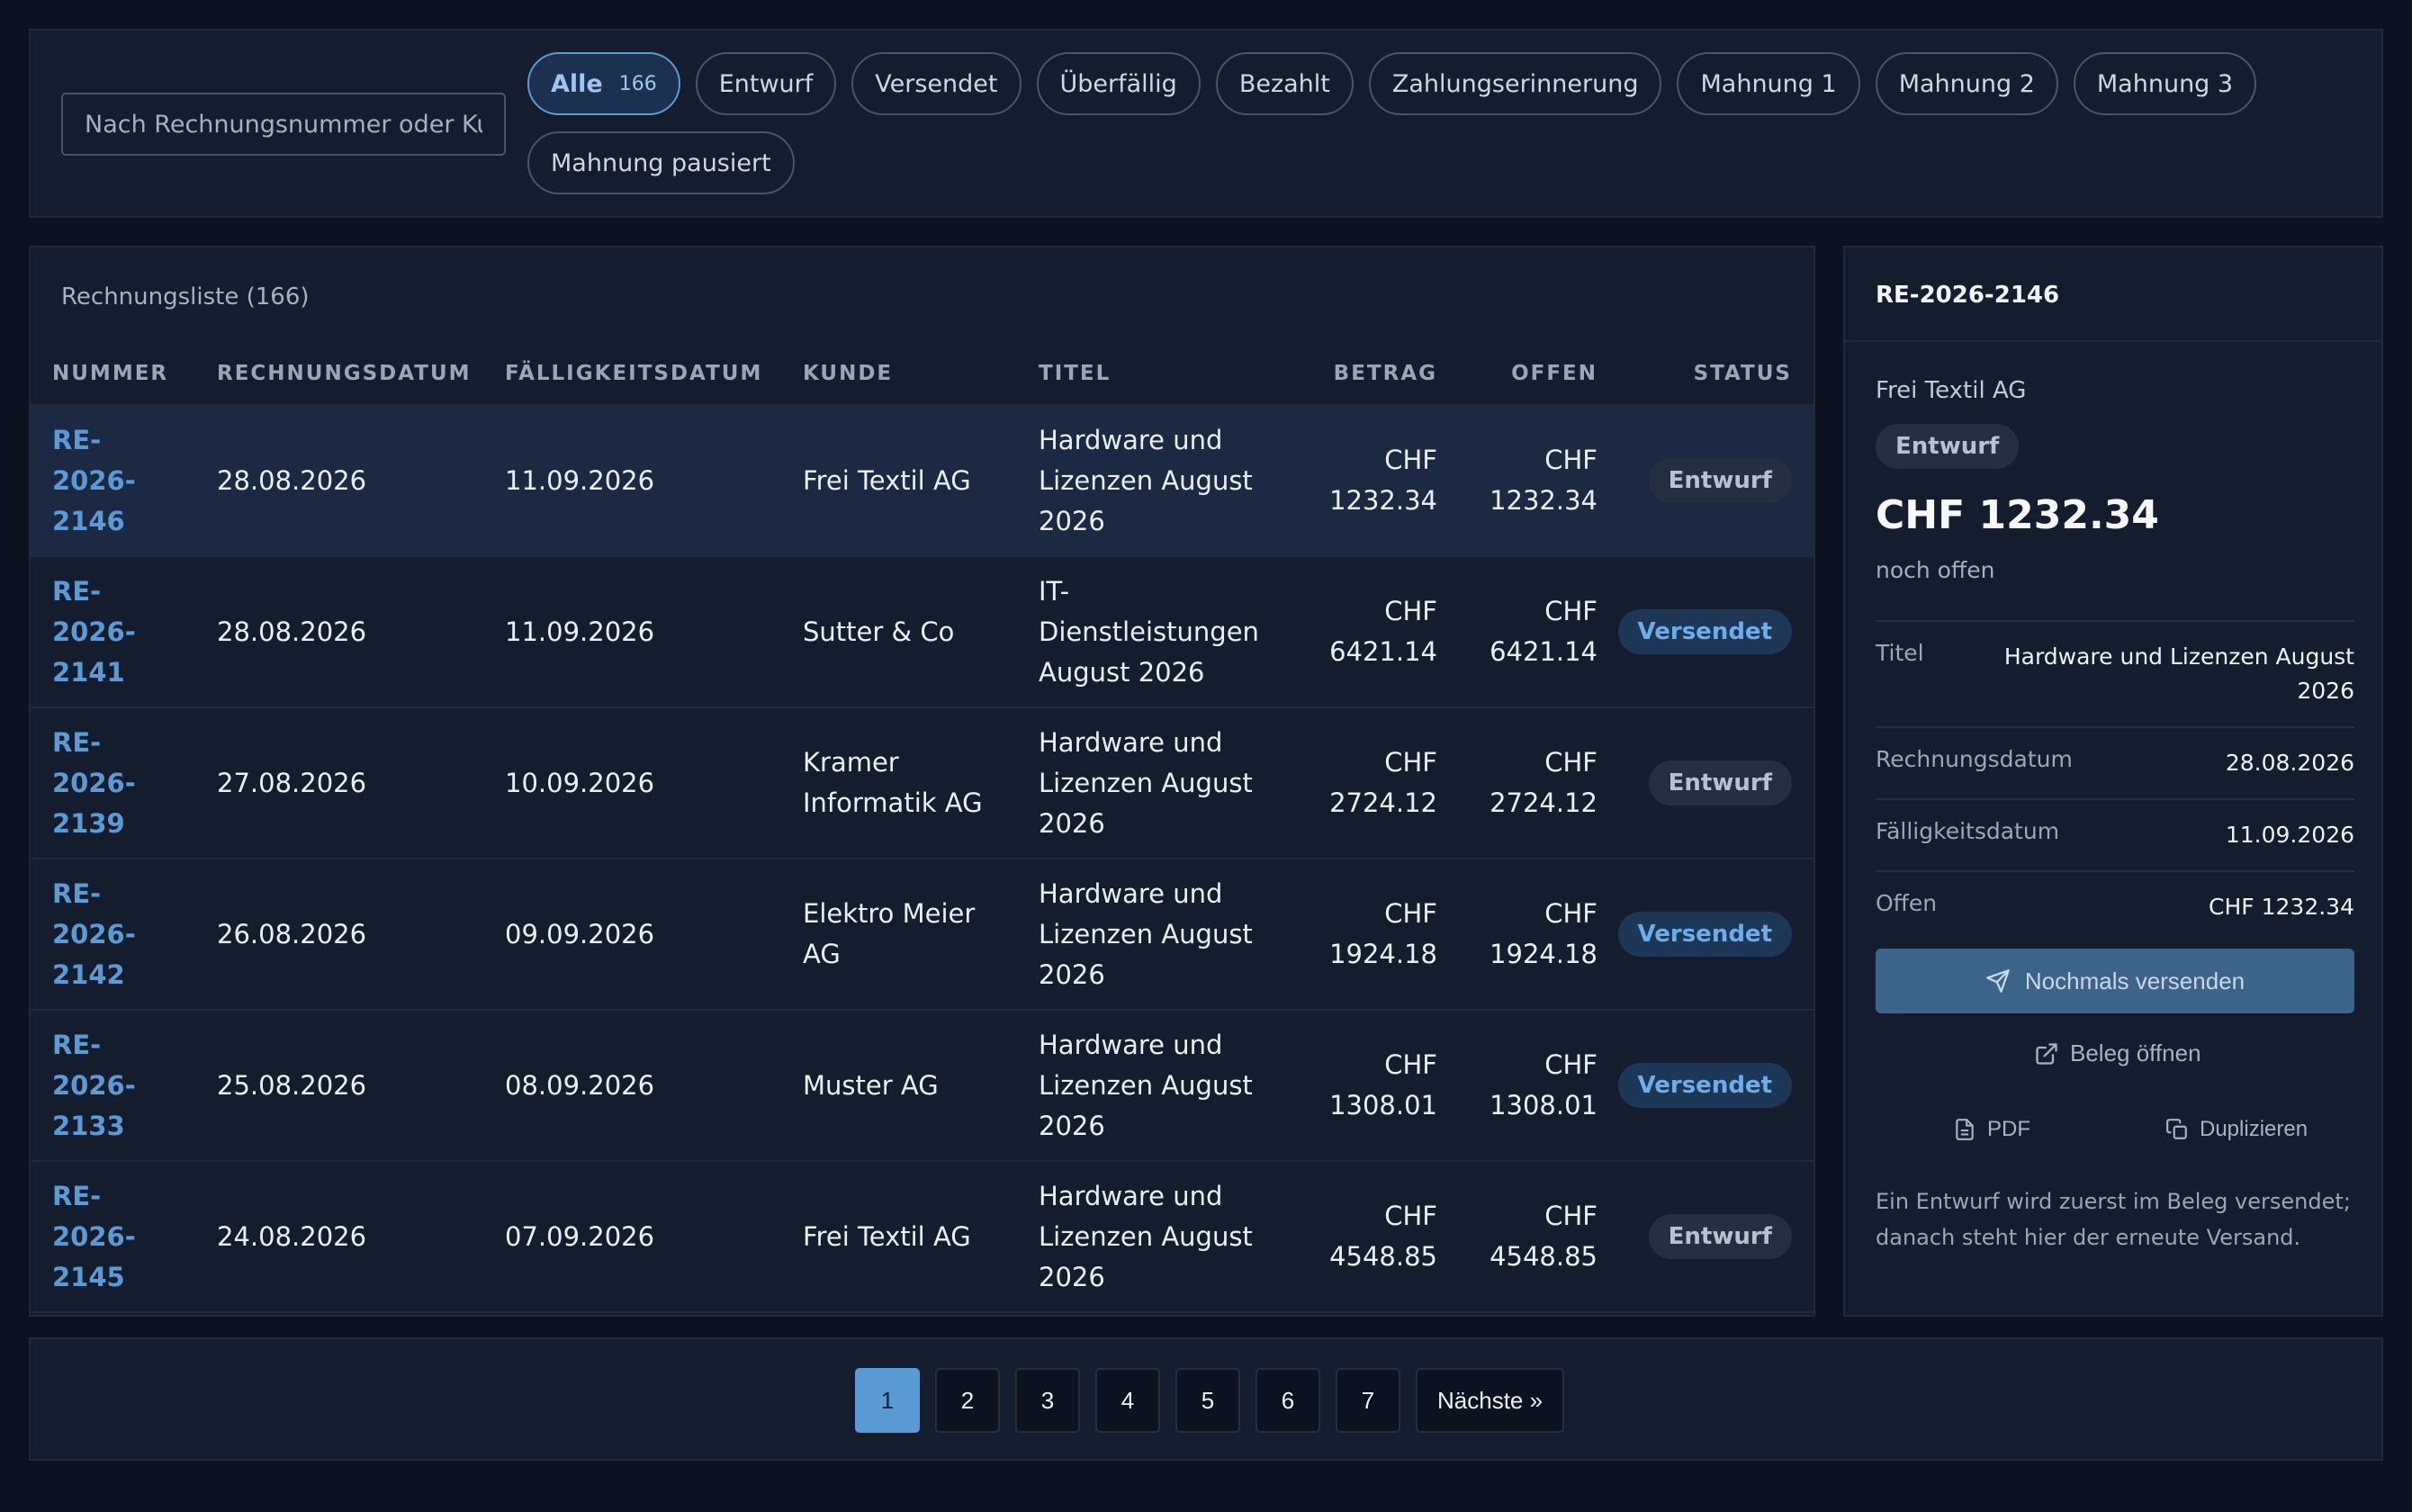  What do you see at coordinates (1515, 84) in the screenshot?
I see `filter-chip-zahlungserinnerung: Zahlungserinnerung` at bounding box center [1515, 84].